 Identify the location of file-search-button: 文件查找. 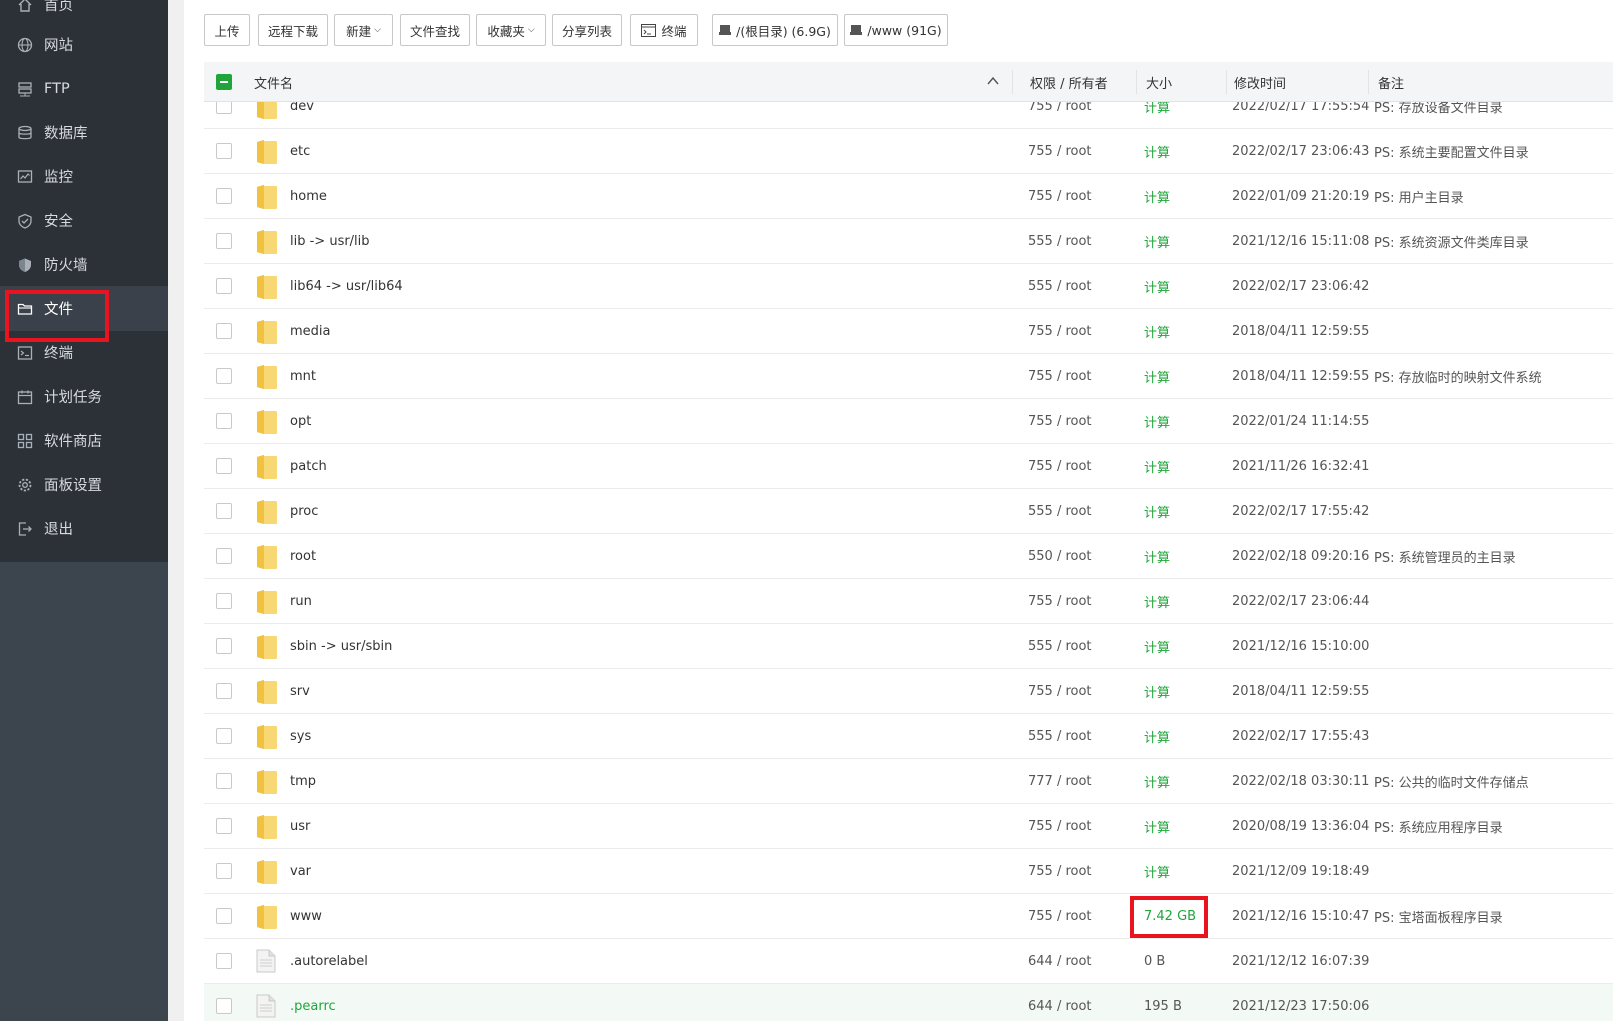
(435, 30).